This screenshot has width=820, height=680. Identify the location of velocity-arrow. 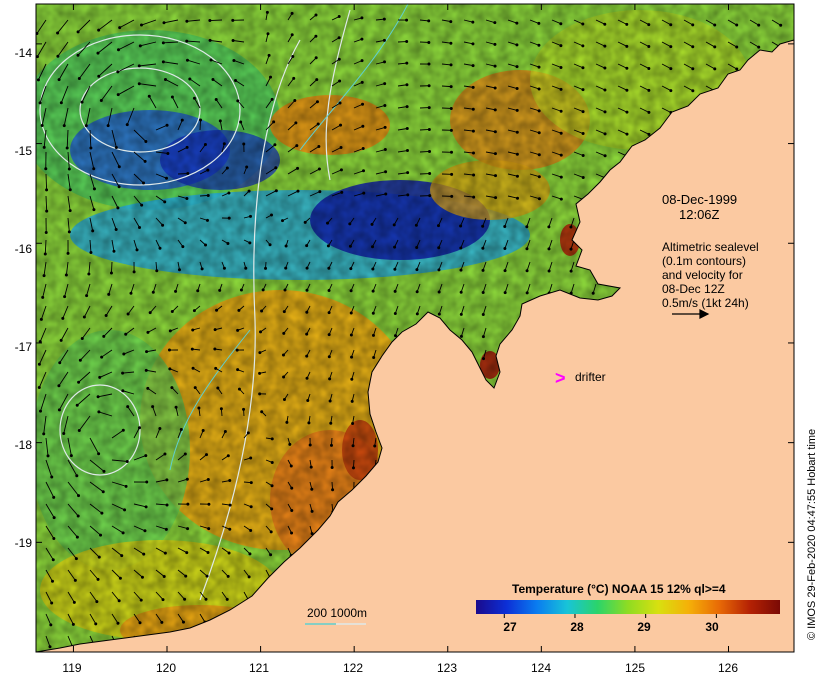
(111, 267).